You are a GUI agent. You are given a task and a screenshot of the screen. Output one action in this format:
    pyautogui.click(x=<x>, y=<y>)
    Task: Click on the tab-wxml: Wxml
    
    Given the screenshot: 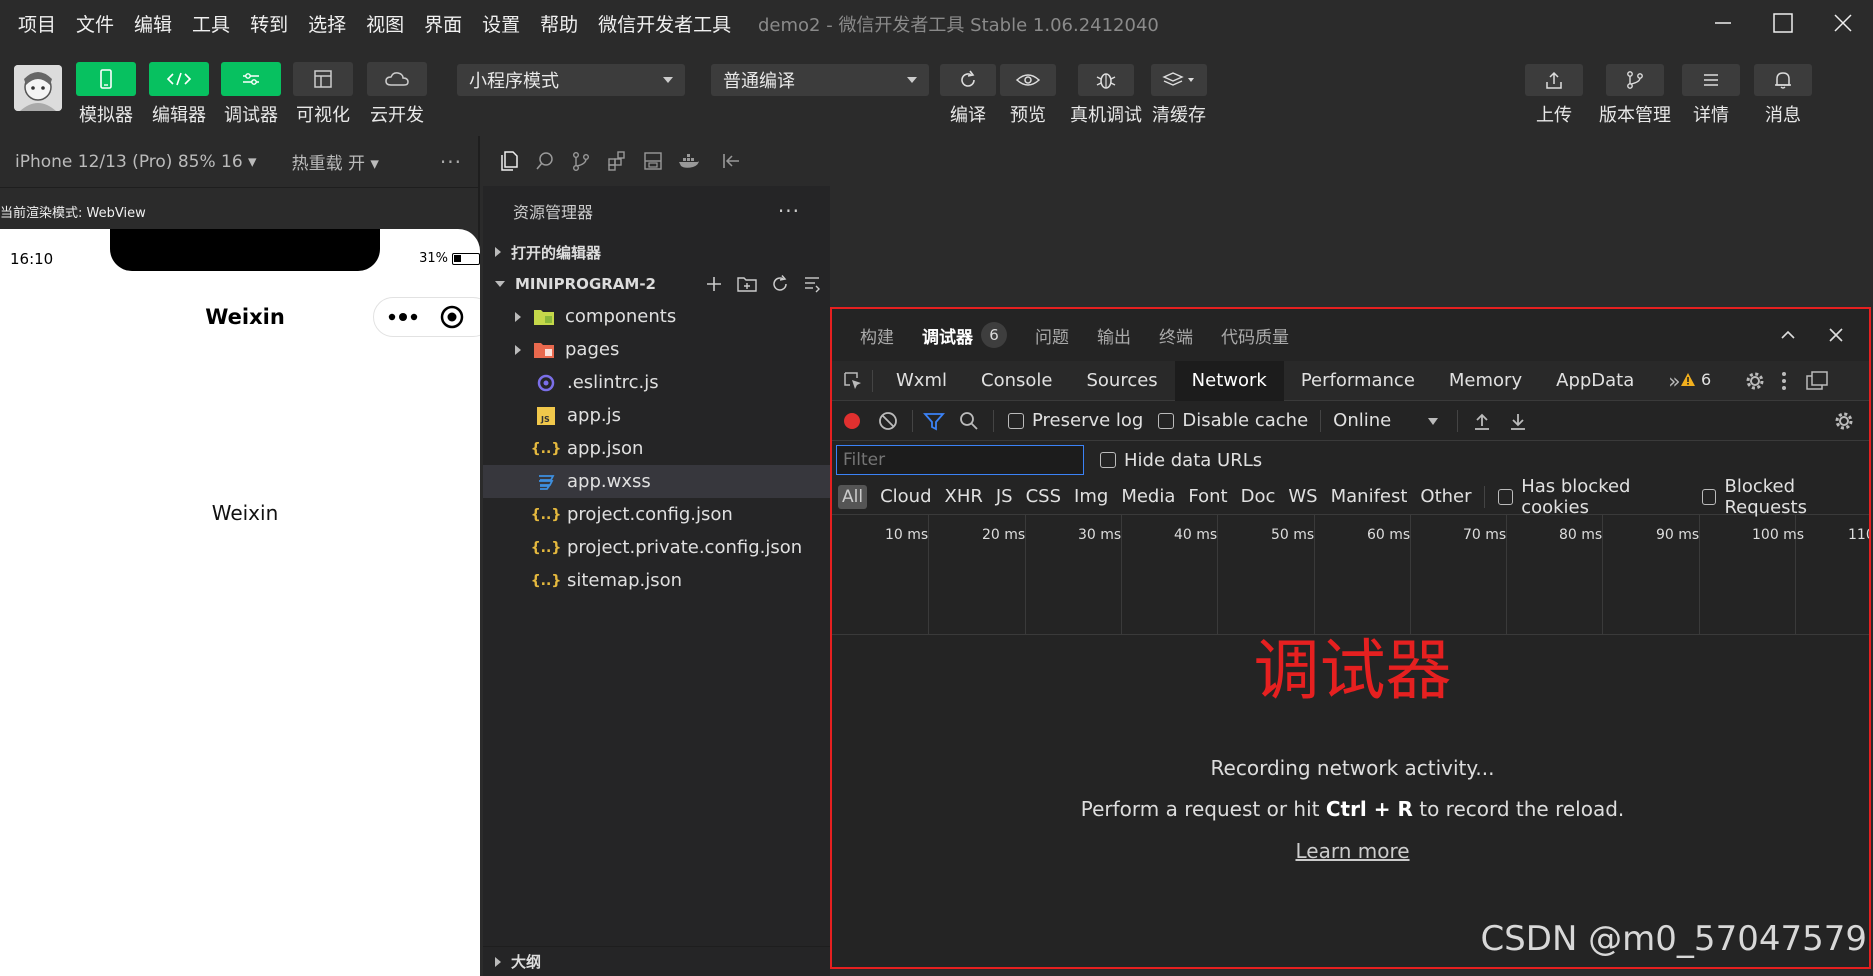 What is the action you would take?
    pyautogui.click(x=921, y=381)
    